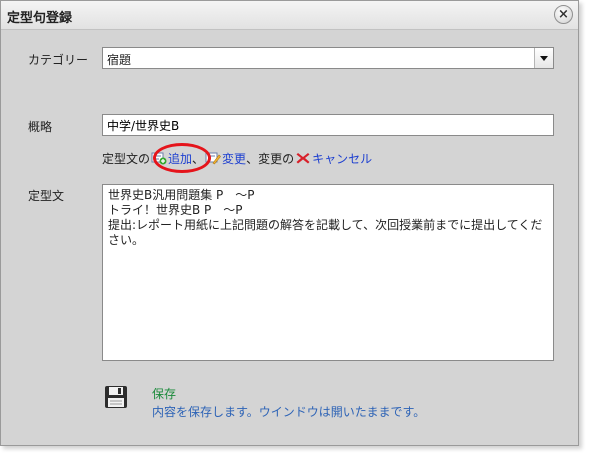 The width and height of the screenshot is (600, 454). Describe the element at coordinates (270, 158) in the screenshot. I see `actions-sep2: 、変更の` at that location.